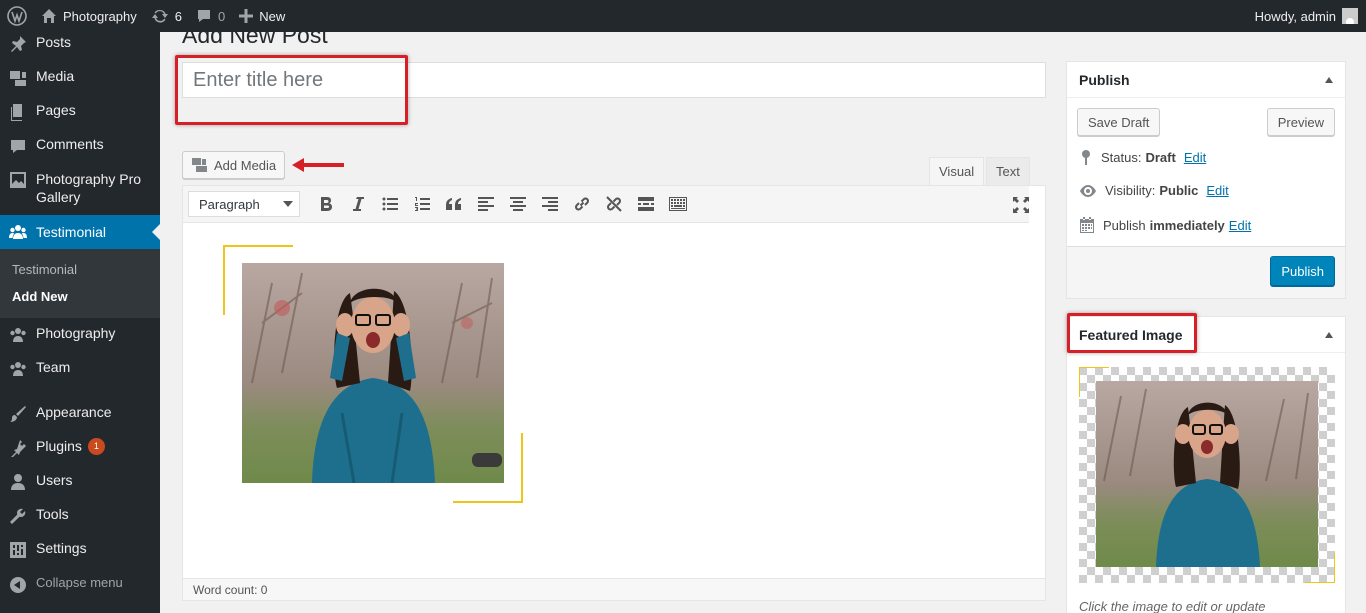  I want to click on groups-icon, so click(18, 369).